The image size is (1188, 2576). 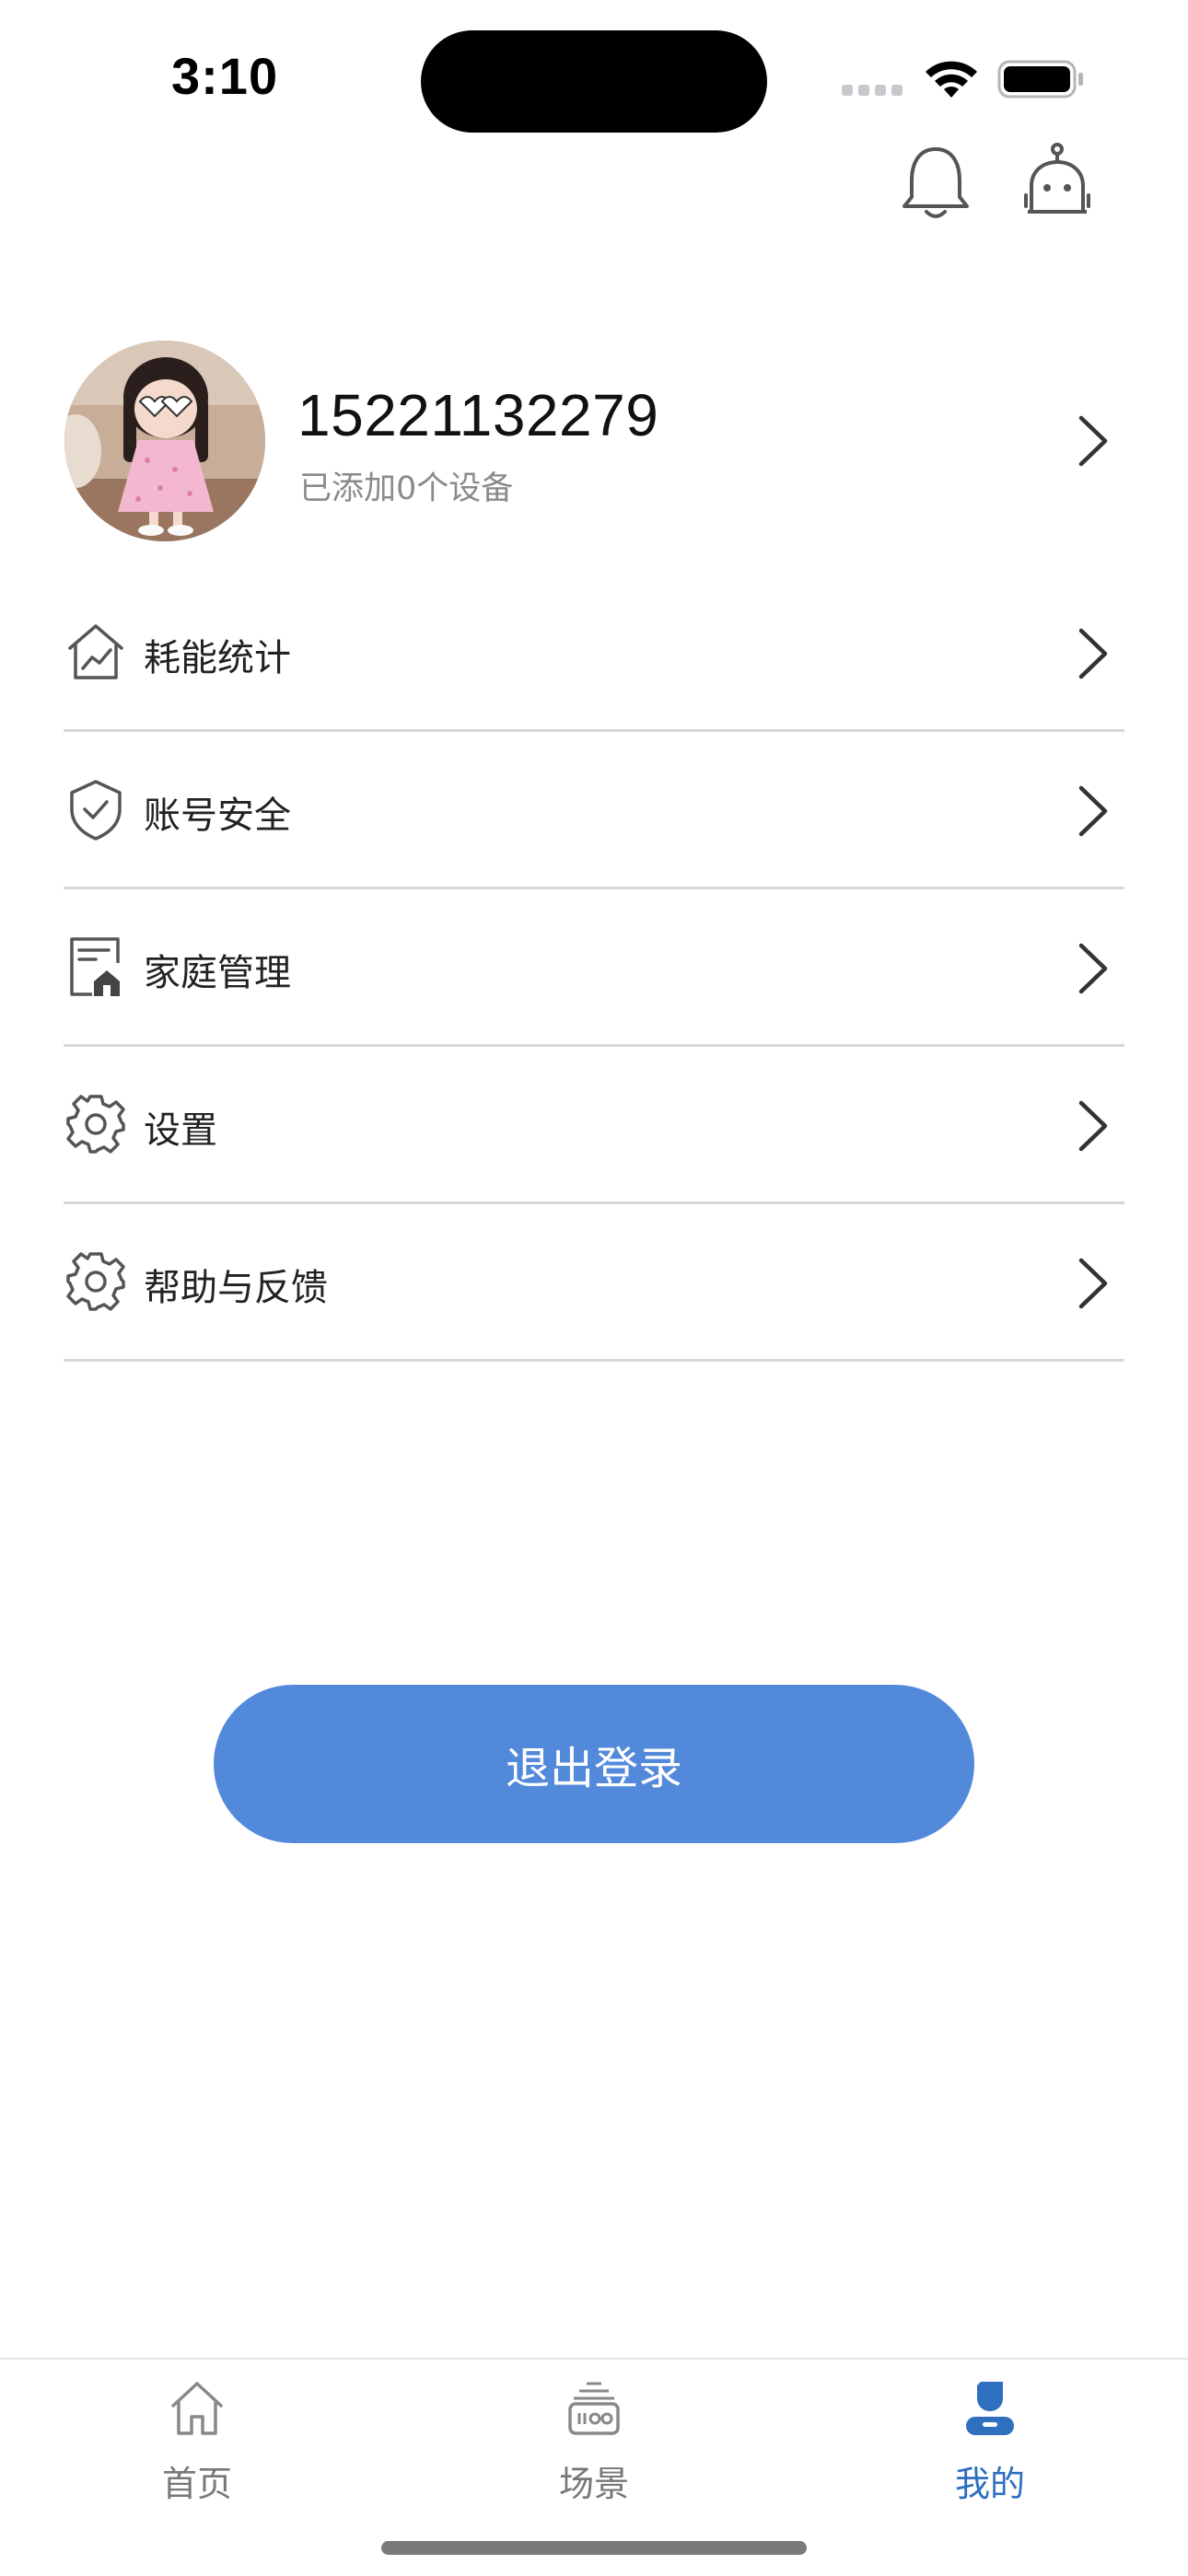 What do you see at coordinates (594, 810) in the screenshot?
I see `menu-item-account-security: 账号安全` at bounding box center [594, 810].